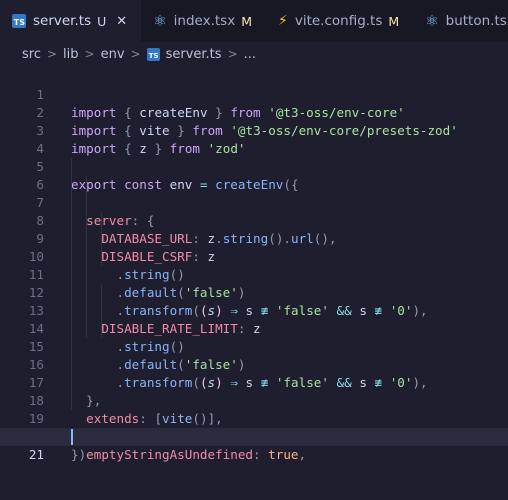 The image size is (508, 500). Describe the element at coordinates (254, 391) in the screenshot. I see `code-line: 17 extends: [vite()],` at that location.